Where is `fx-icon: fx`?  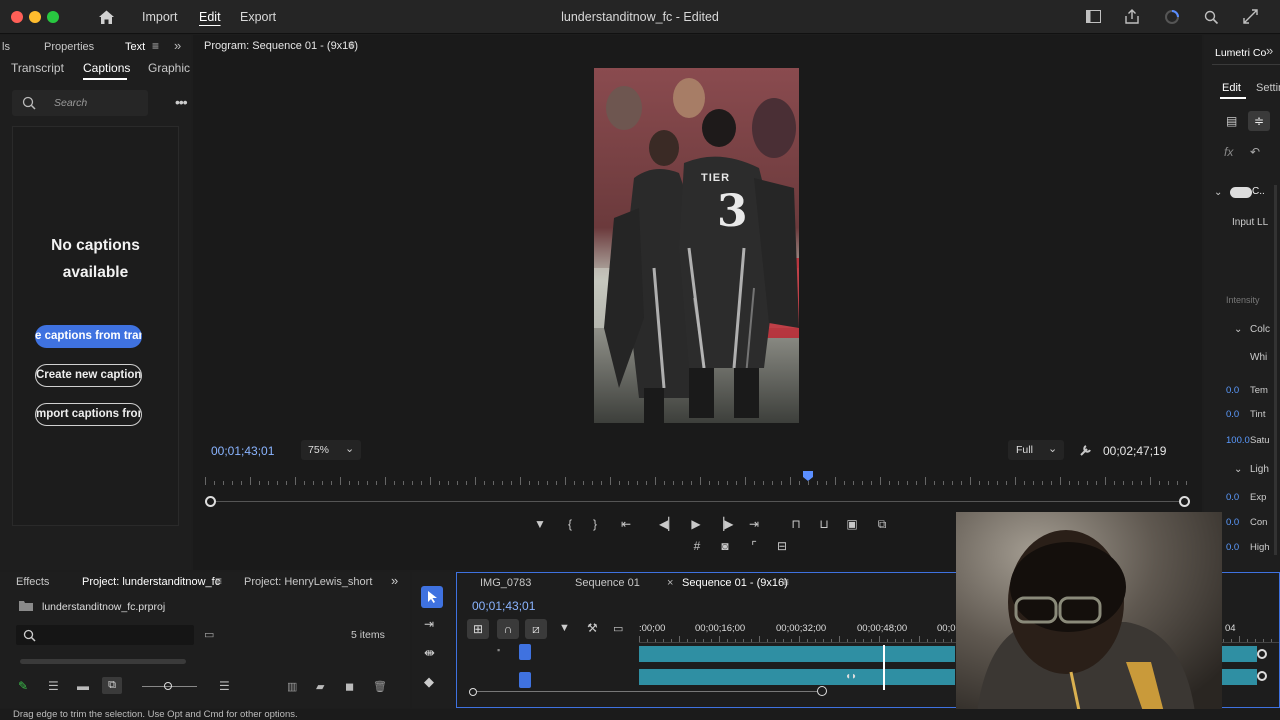
fx-icon: fx is located at coordinates (1228, 152).